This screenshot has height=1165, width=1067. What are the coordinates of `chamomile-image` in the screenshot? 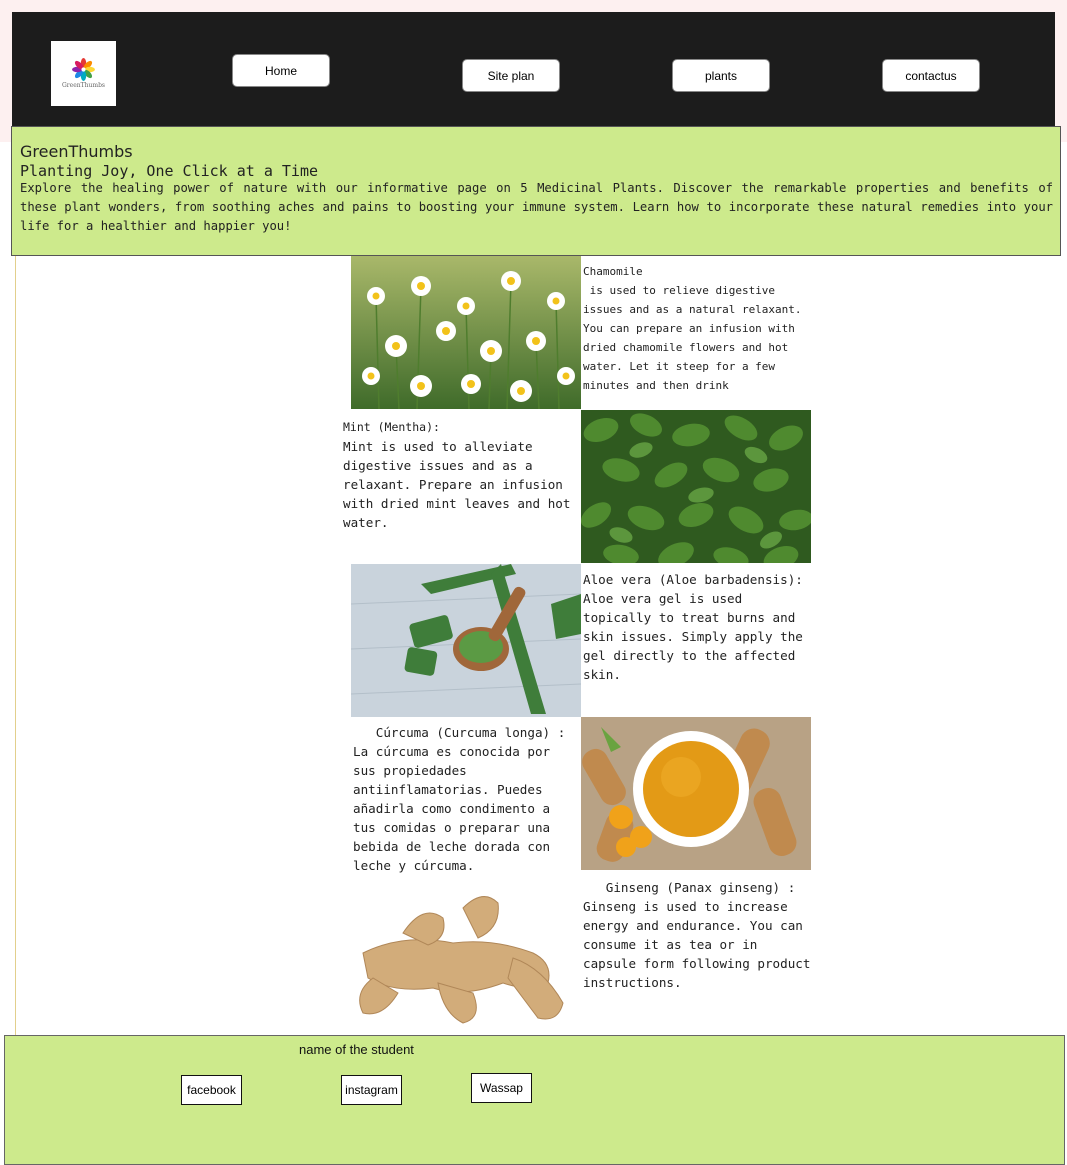 It's located at (466, 332).